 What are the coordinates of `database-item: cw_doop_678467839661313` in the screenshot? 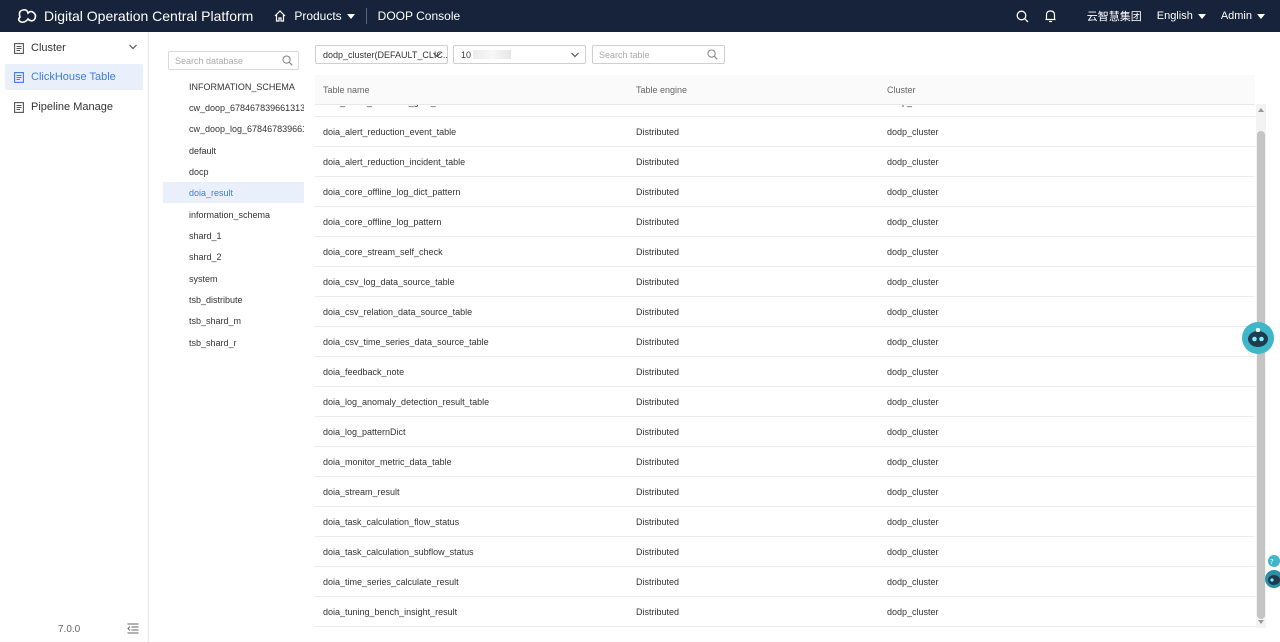 It's located at (233, 107).